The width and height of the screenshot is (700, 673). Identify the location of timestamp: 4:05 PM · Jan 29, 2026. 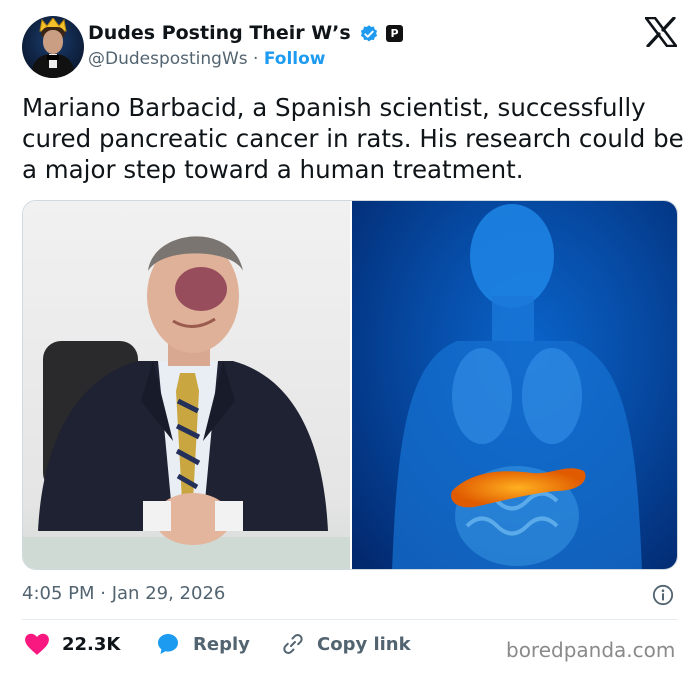
(123, 593).